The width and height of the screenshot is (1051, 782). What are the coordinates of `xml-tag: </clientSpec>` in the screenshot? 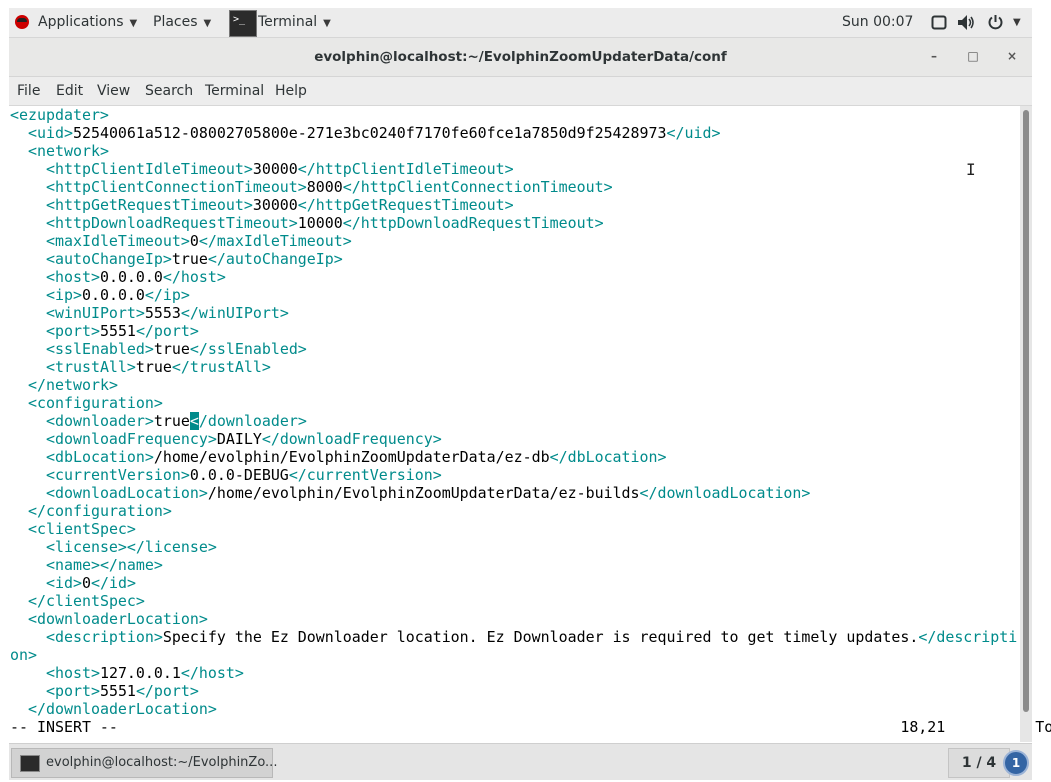 It's located at (86, 601).